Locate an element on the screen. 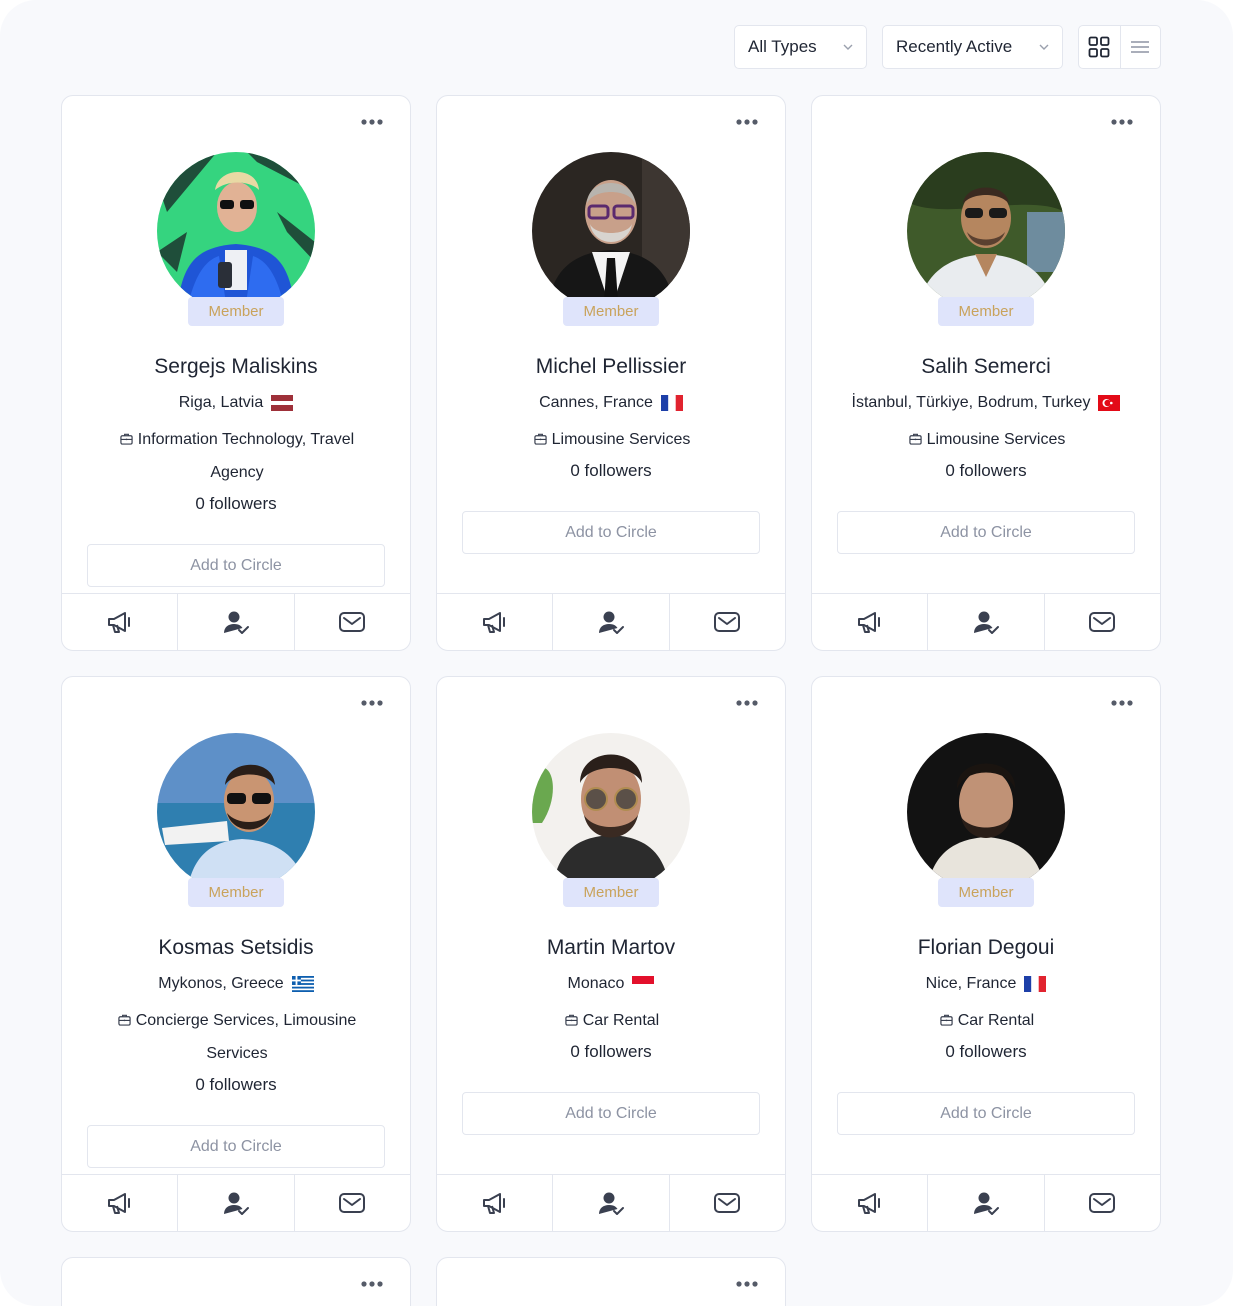 Image resolution: width=1233 pixels, height=1306 pixels. view-toggle is located at coordinates (1119, 47).